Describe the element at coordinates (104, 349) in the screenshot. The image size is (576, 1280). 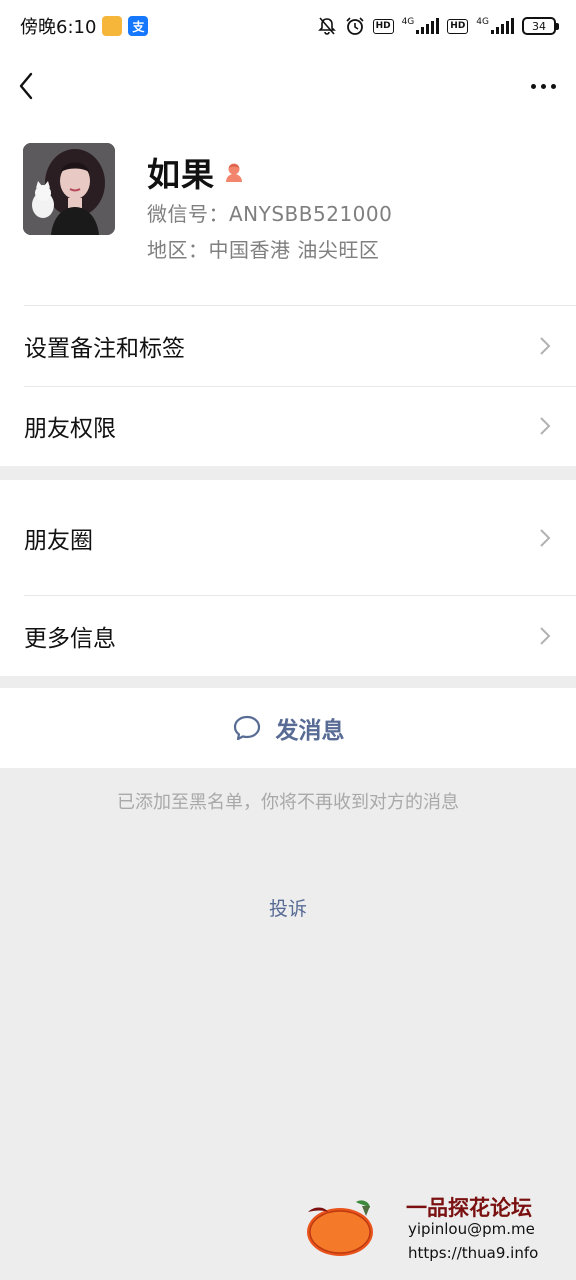
I see `menu-item-label: 设置备注和标签` at that location.